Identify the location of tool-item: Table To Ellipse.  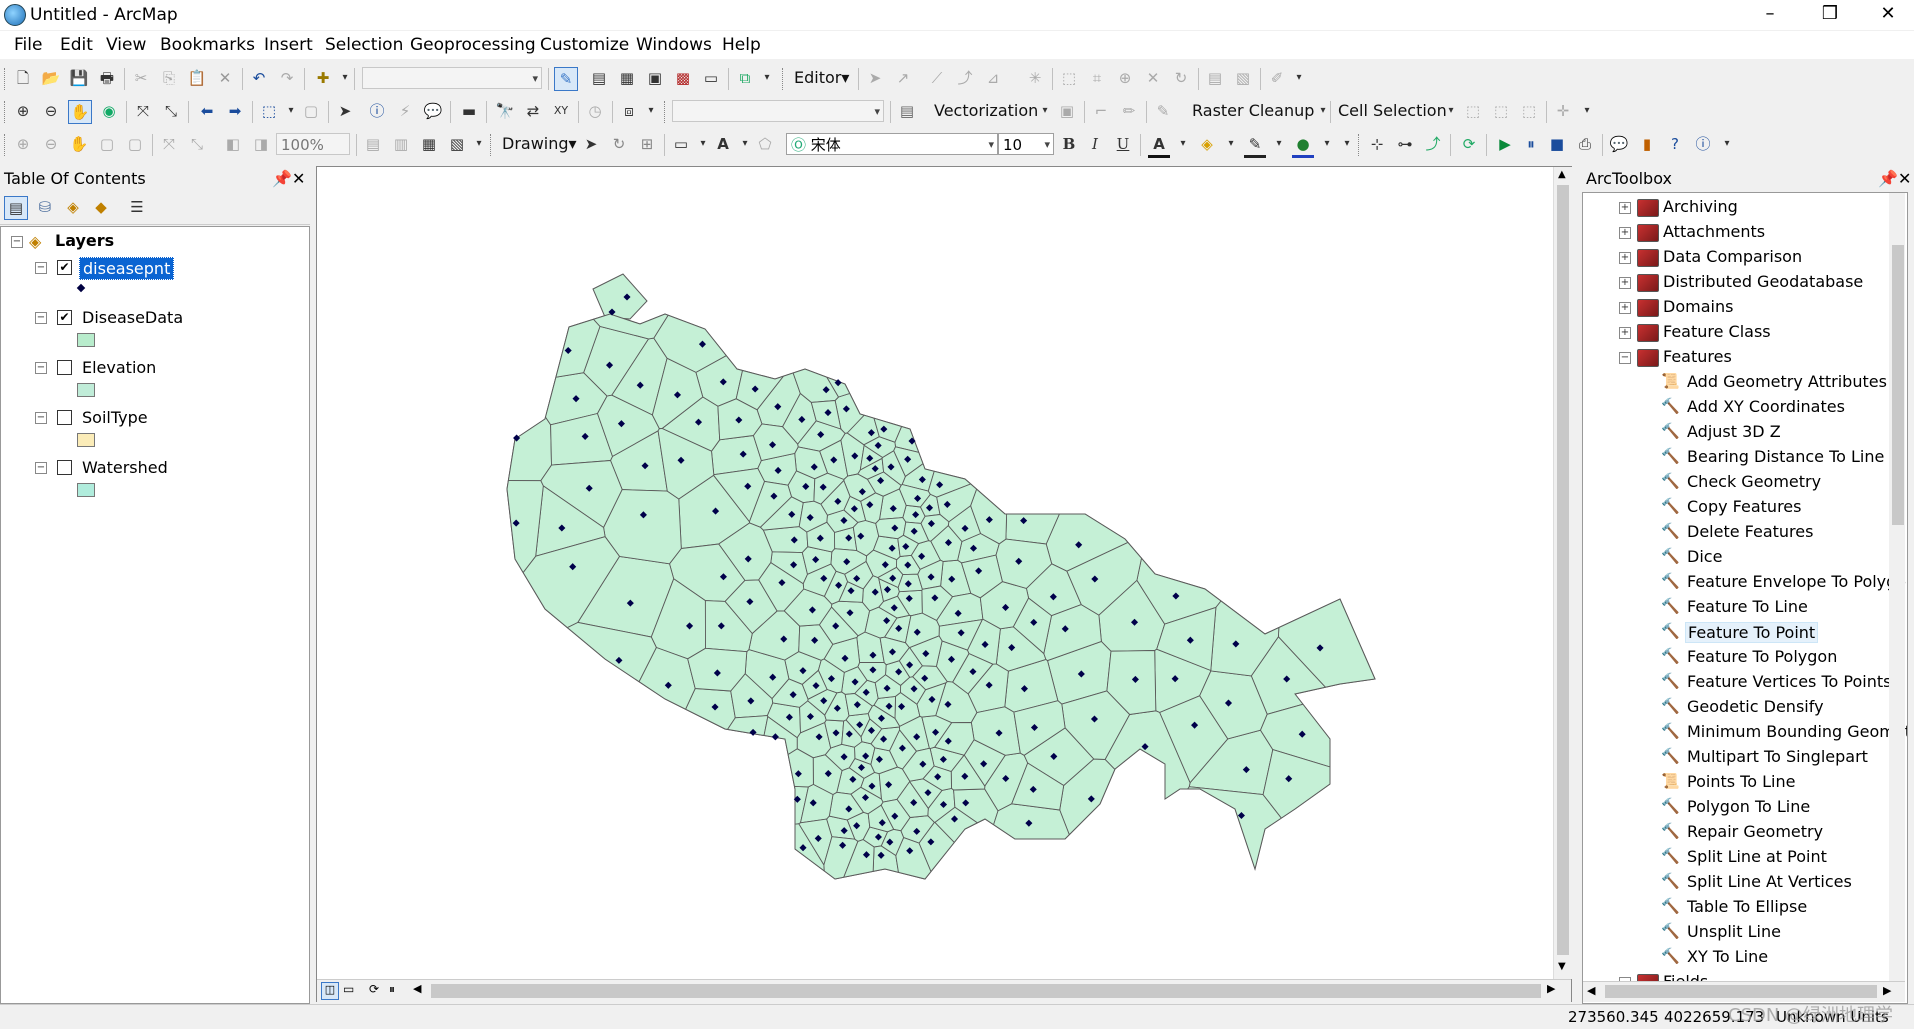
(1747, 906).